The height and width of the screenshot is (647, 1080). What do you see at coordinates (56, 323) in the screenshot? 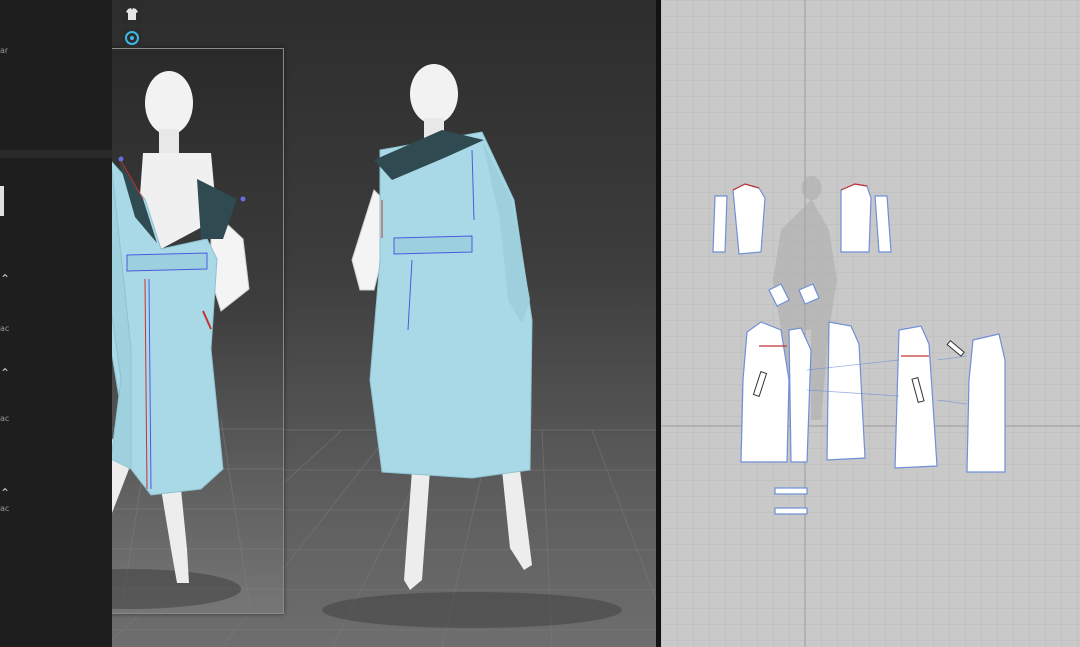
I see `side-panel: ar ⌃ ac ⌃ ac ⌃ ac` at bounding box center [56, 323].